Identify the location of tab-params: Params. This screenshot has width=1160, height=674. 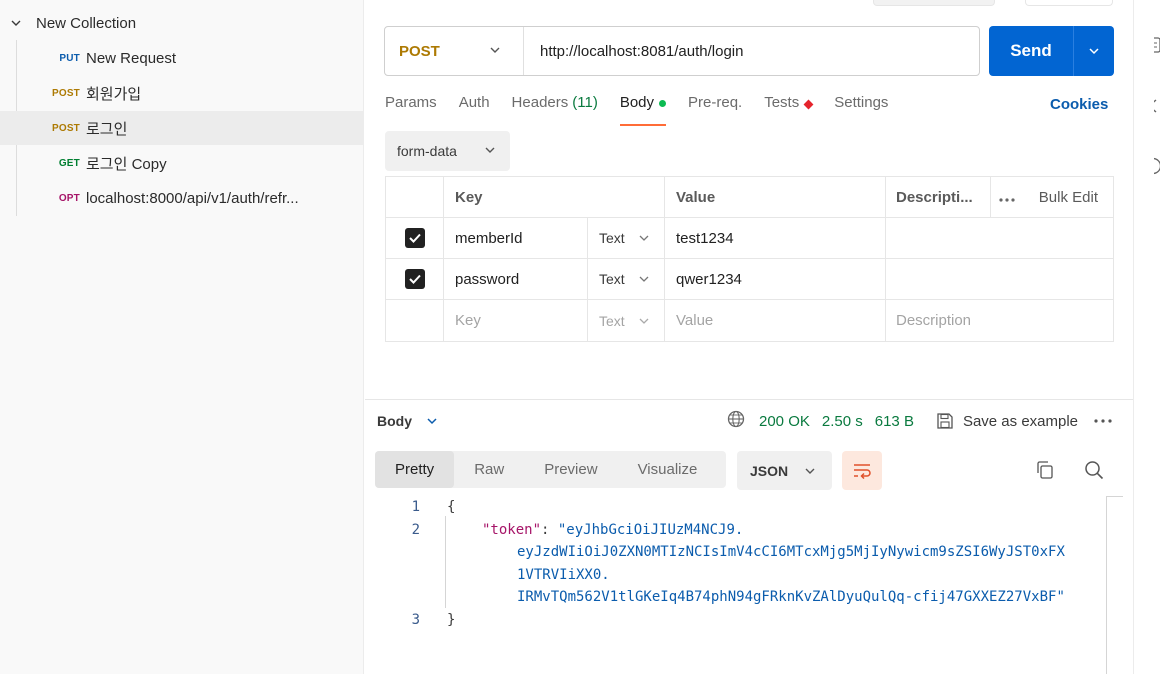
(411, 110).